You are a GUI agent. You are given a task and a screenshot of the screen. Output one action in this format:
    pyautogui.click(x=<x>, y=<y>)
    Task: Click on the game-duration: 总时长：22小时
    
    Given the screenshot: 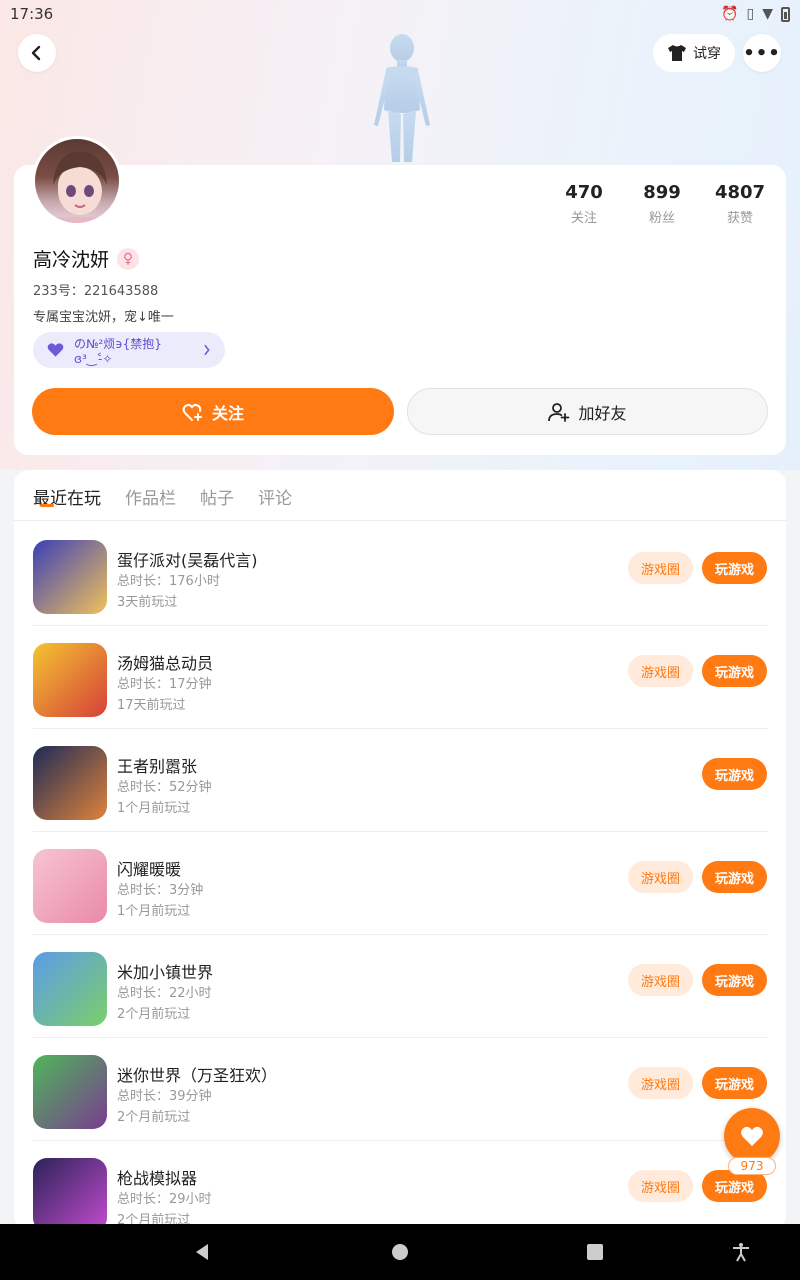 What is the action you would take?
    pyautogui.click(x=164, y=993)
    